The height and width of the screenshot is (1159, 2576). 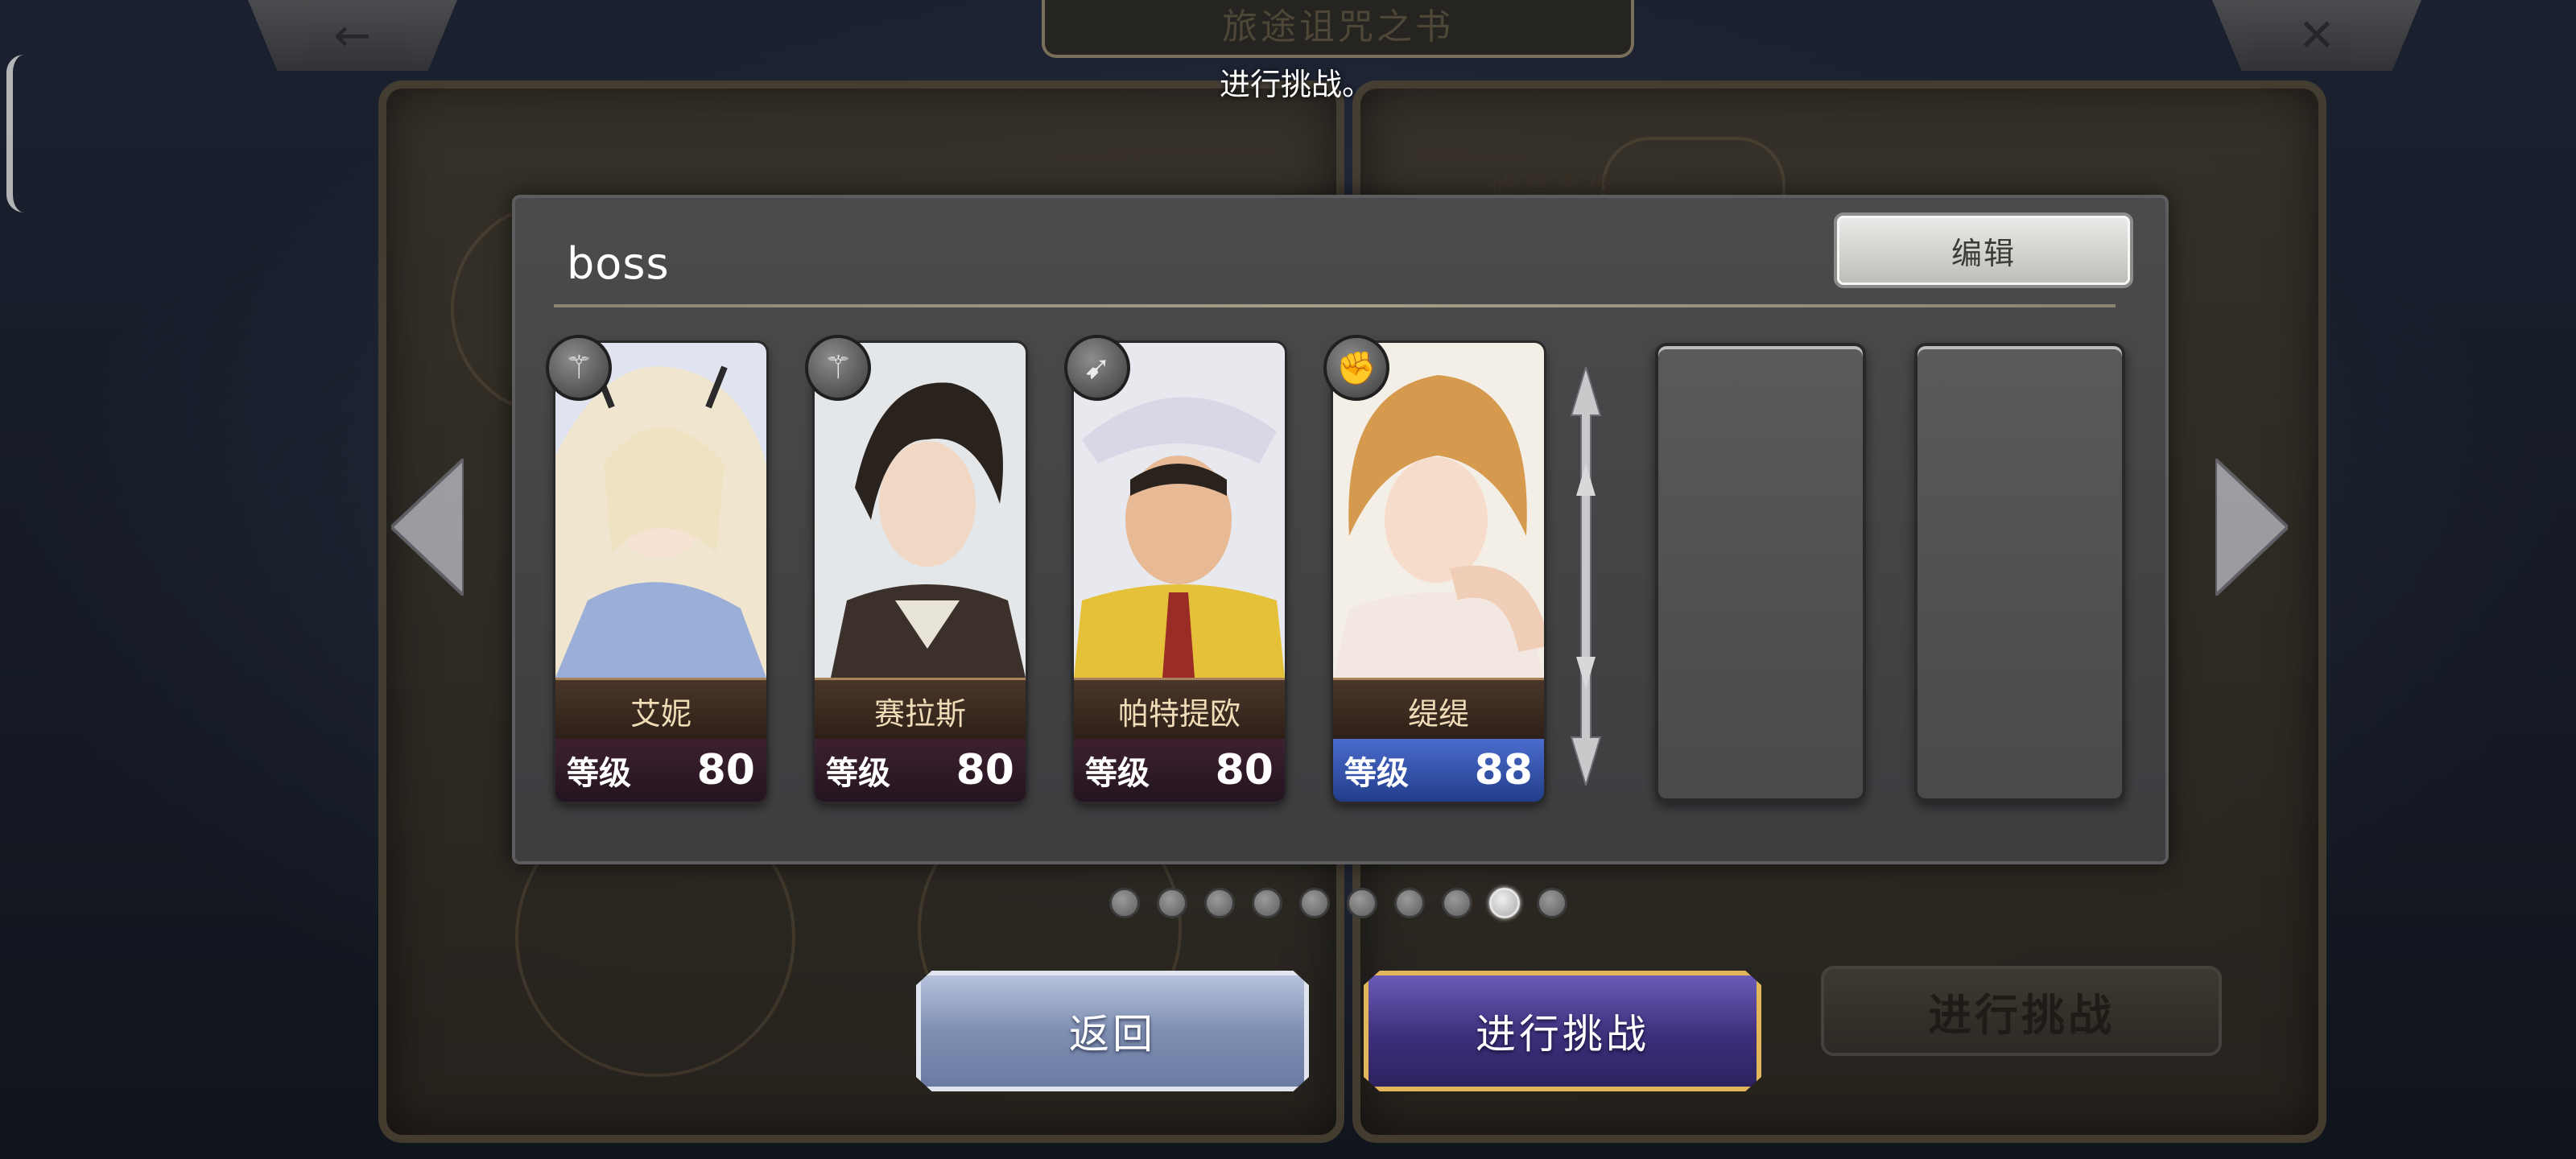 What do you see at coordinates (1438, 711) in the screenshot?
I see `character-name: 缇缇` at bounding box center [1438, 711].